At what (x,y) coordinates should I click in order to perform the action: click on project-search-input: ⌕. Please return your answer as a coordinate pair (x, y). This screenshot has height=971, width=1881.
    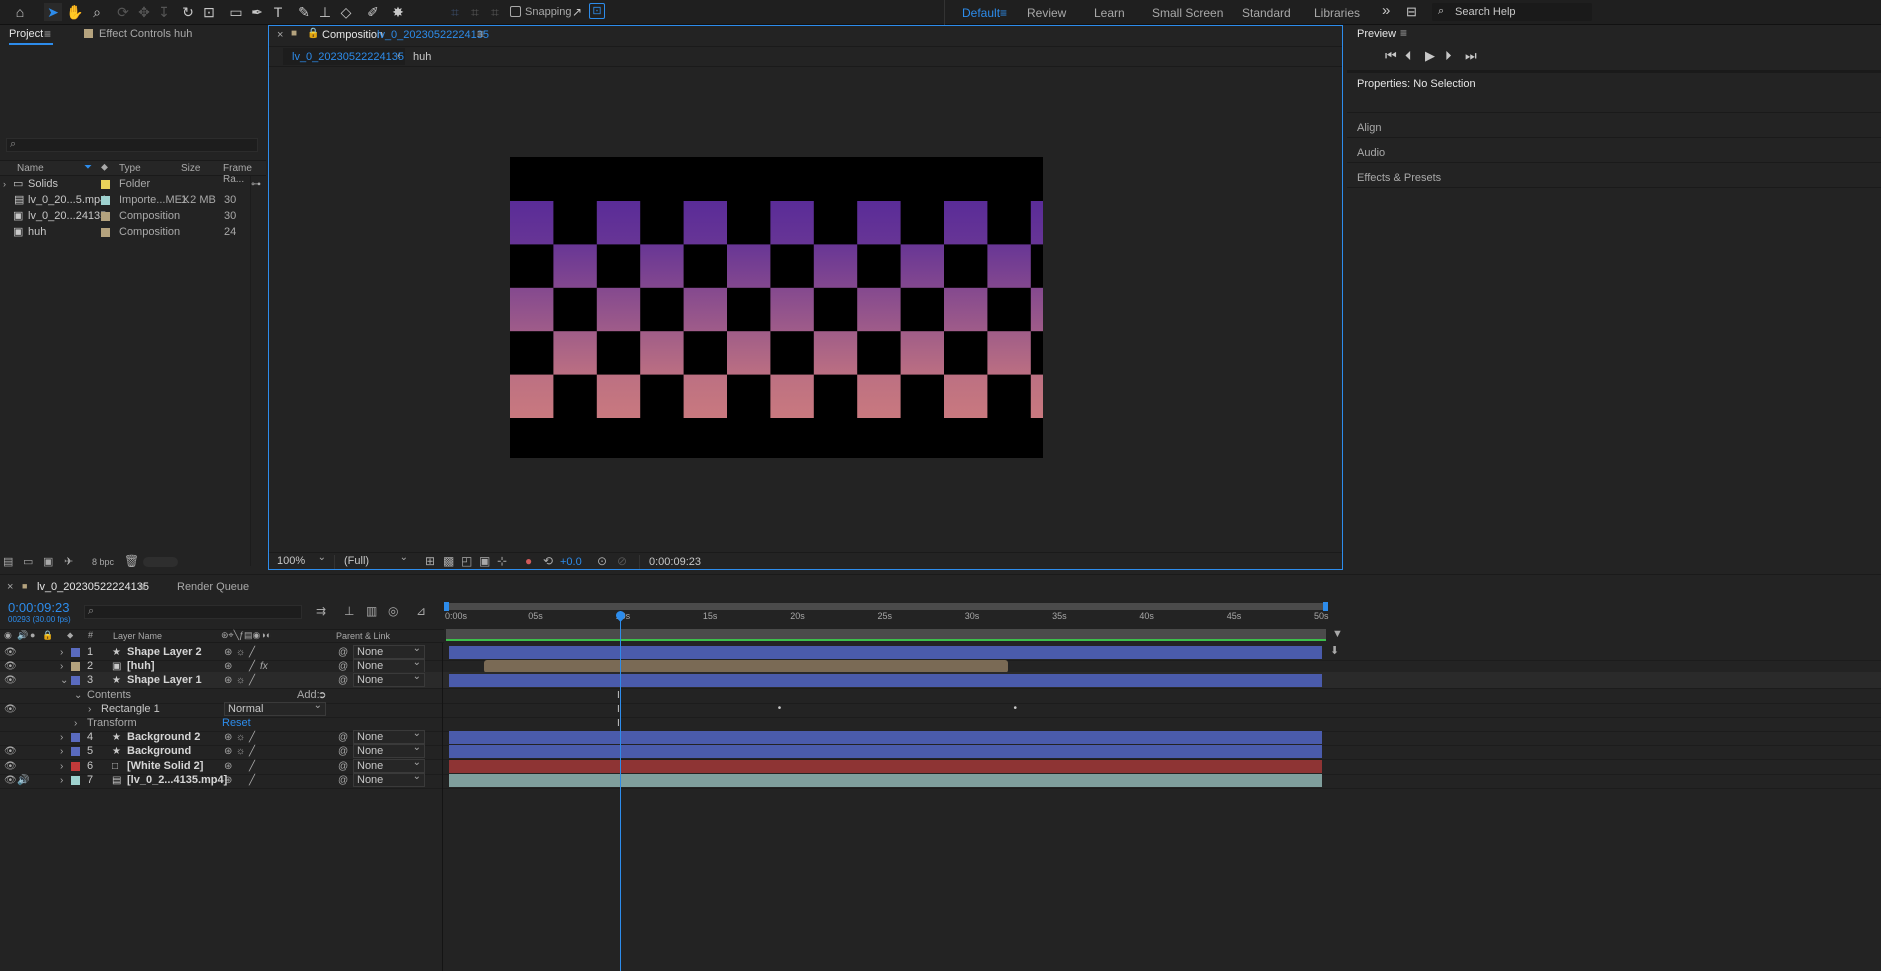
    Looking at the image, I should click on (132, 145).